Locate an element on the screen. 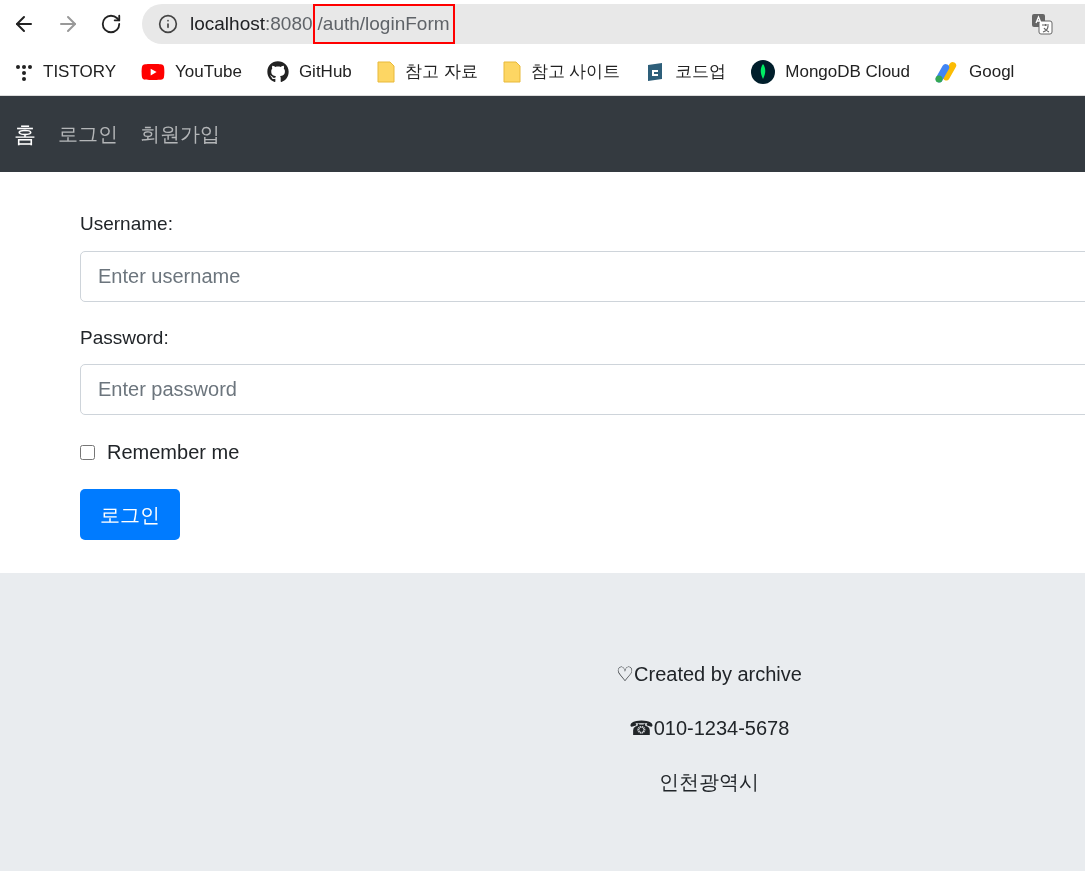 The height and width of the screenshot is (871, 1085). bookmark: 참고 사이트 is located at coordinates (561, 71).